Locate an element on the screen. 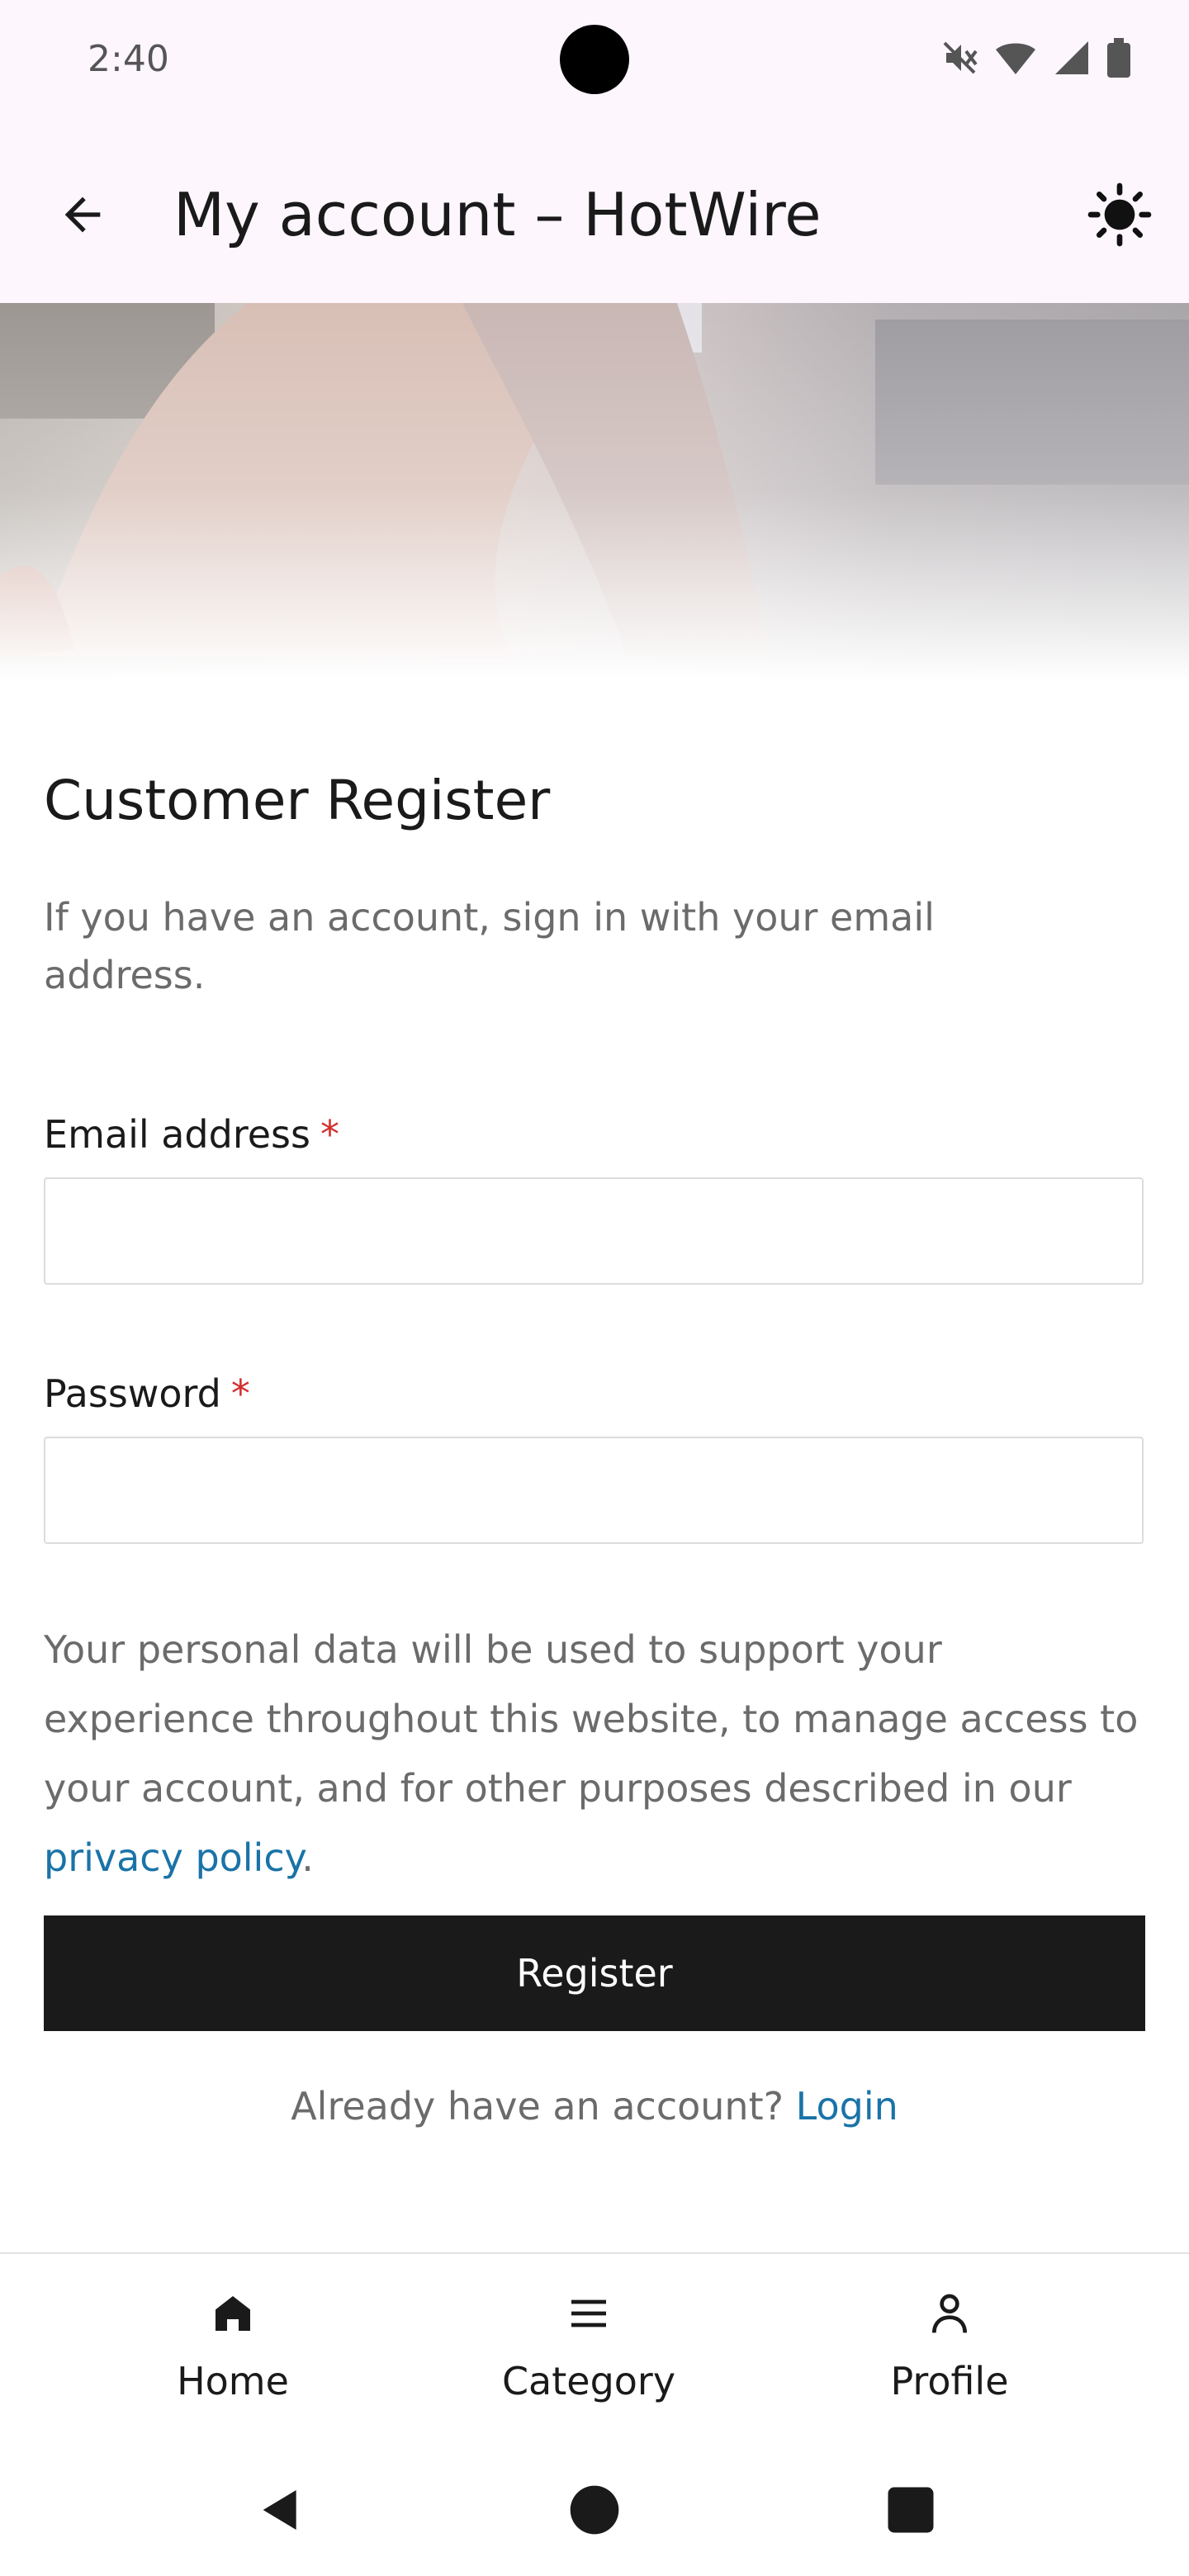  email-label: Email address * is located at coordinates (191, 1134).